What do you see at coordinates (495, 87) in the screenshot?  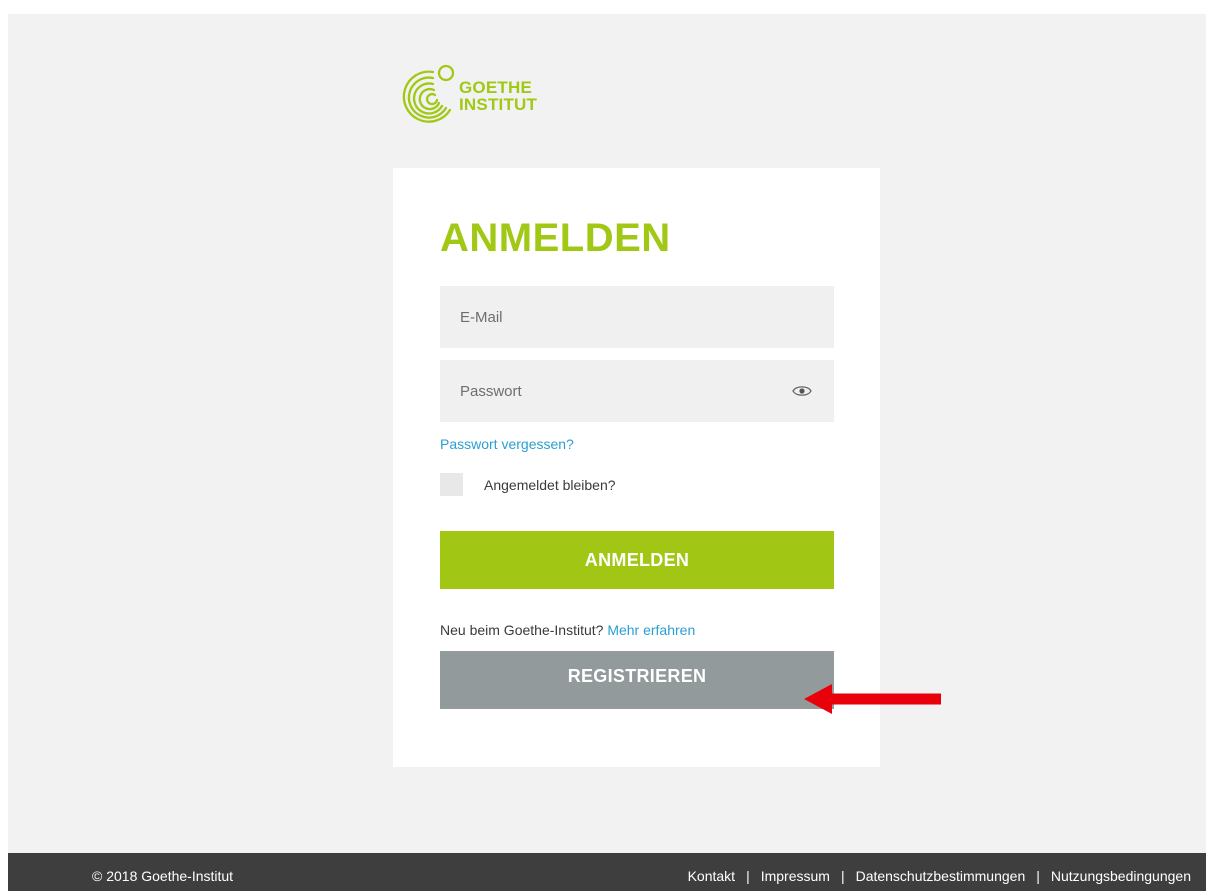 I see `logo-line-goethe: GOETHE` at bounding box center [495, 87].